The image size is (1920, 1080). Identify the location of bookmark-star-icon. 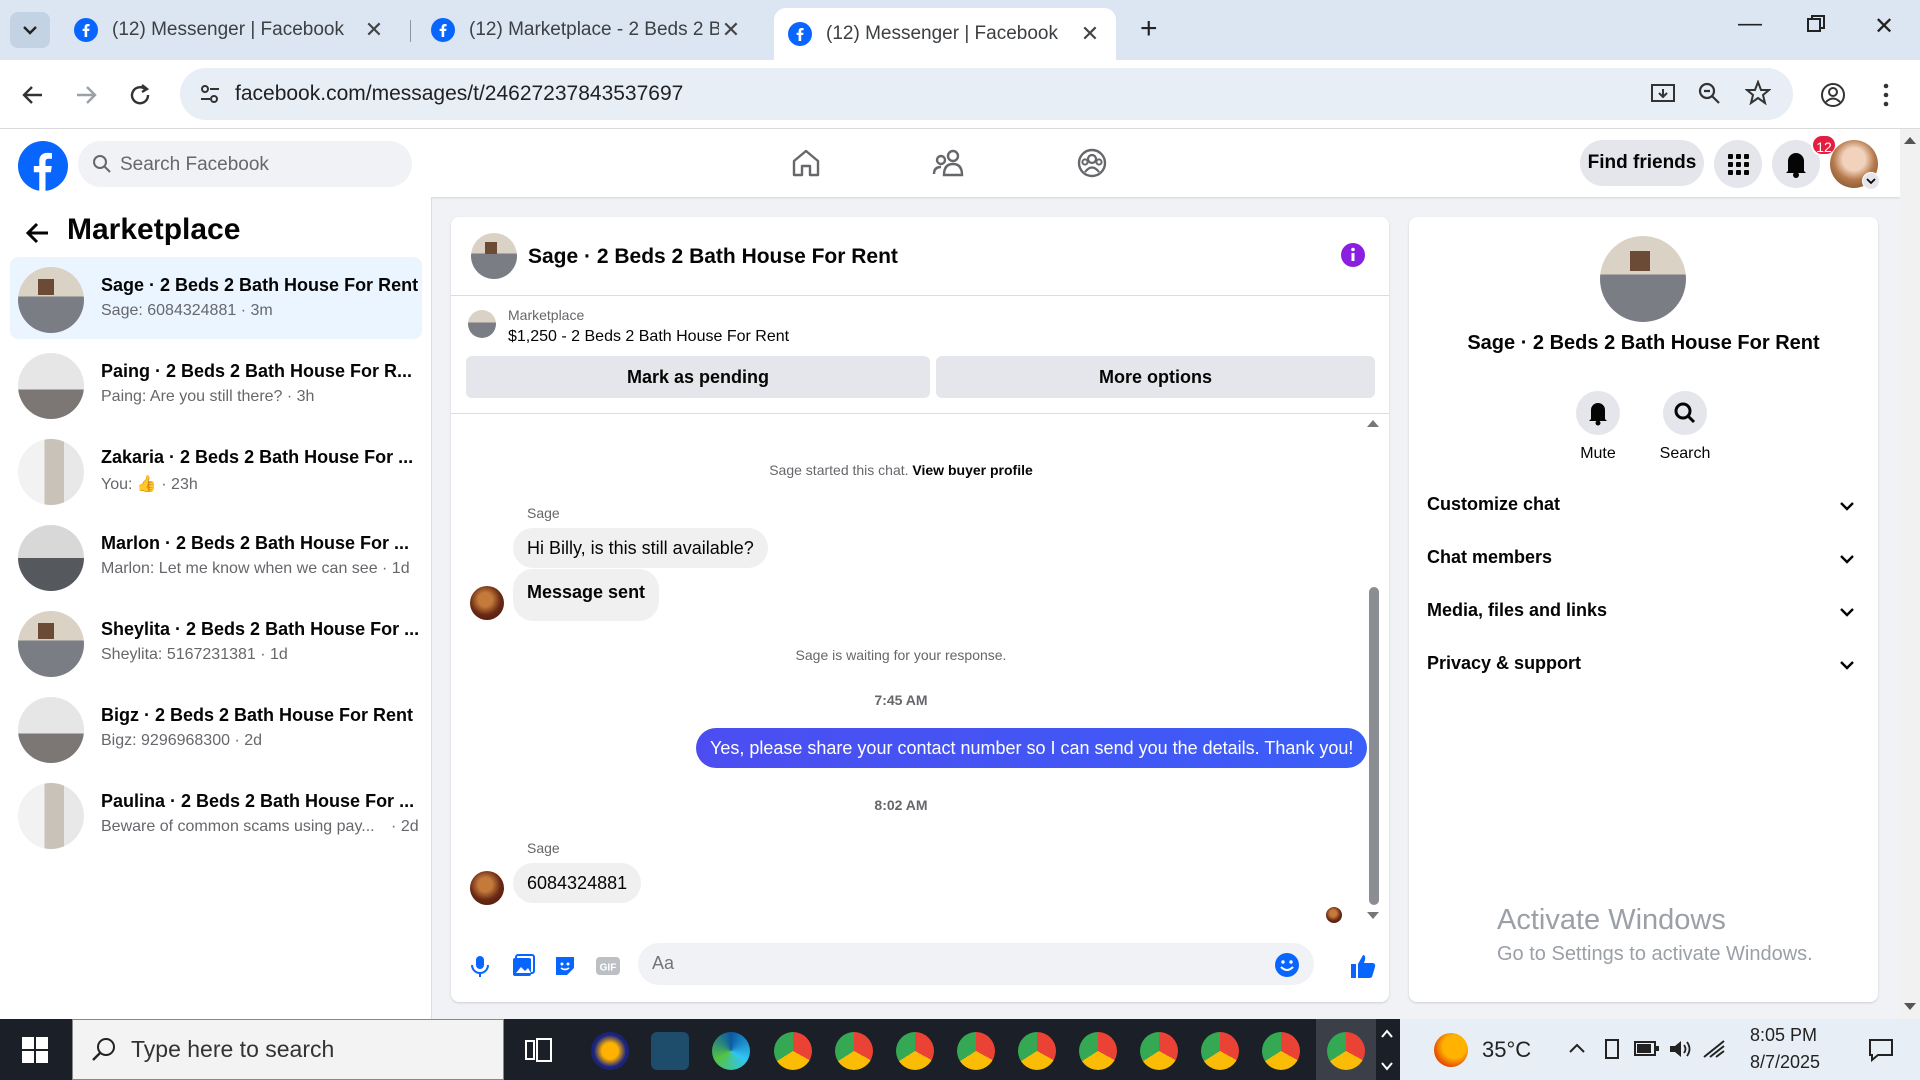
(1758, 93).